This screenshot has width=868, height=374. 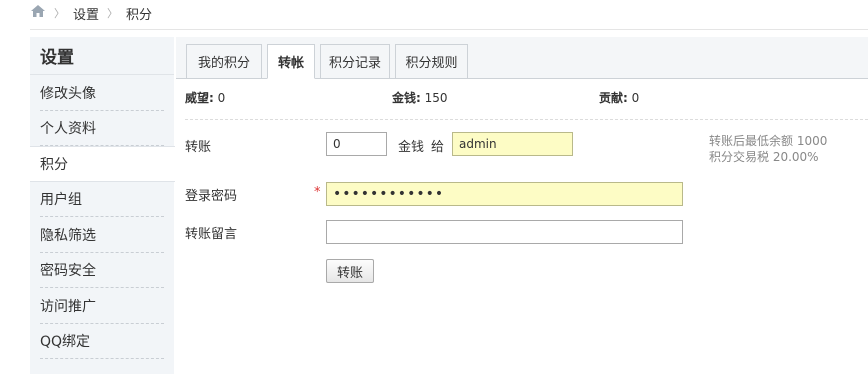 I want to click on transfer-submit-button: 转账, so click(x=350, y=271).